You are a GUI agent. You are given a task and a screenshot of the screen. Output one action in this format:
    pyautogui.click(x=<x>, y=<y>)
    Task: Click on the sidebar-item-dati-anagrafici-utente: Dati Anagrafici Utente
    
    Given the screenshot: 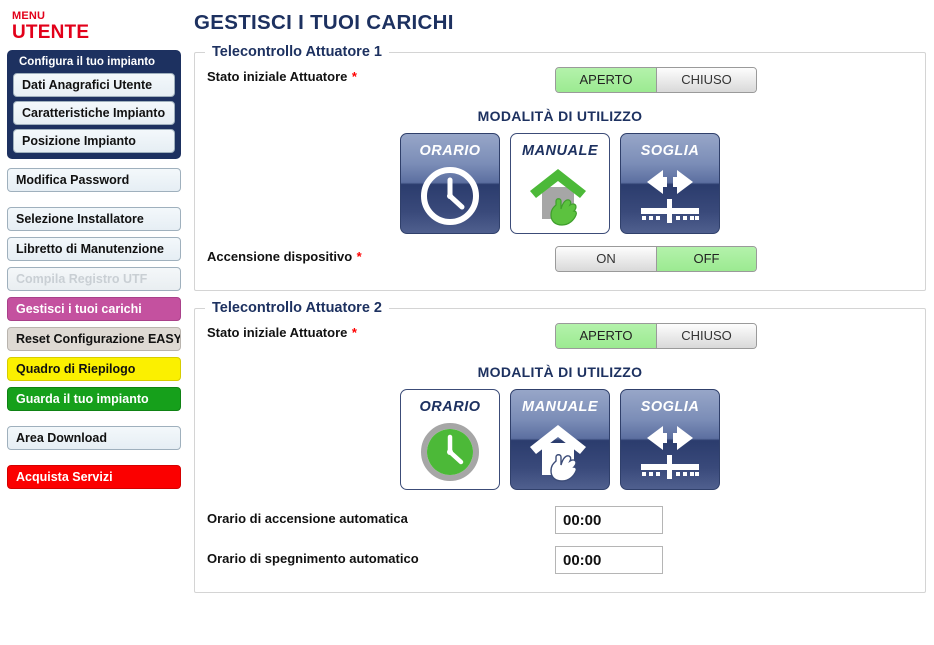 What is the action you would take?
    pyautogui.click(x=94, y=85)
    